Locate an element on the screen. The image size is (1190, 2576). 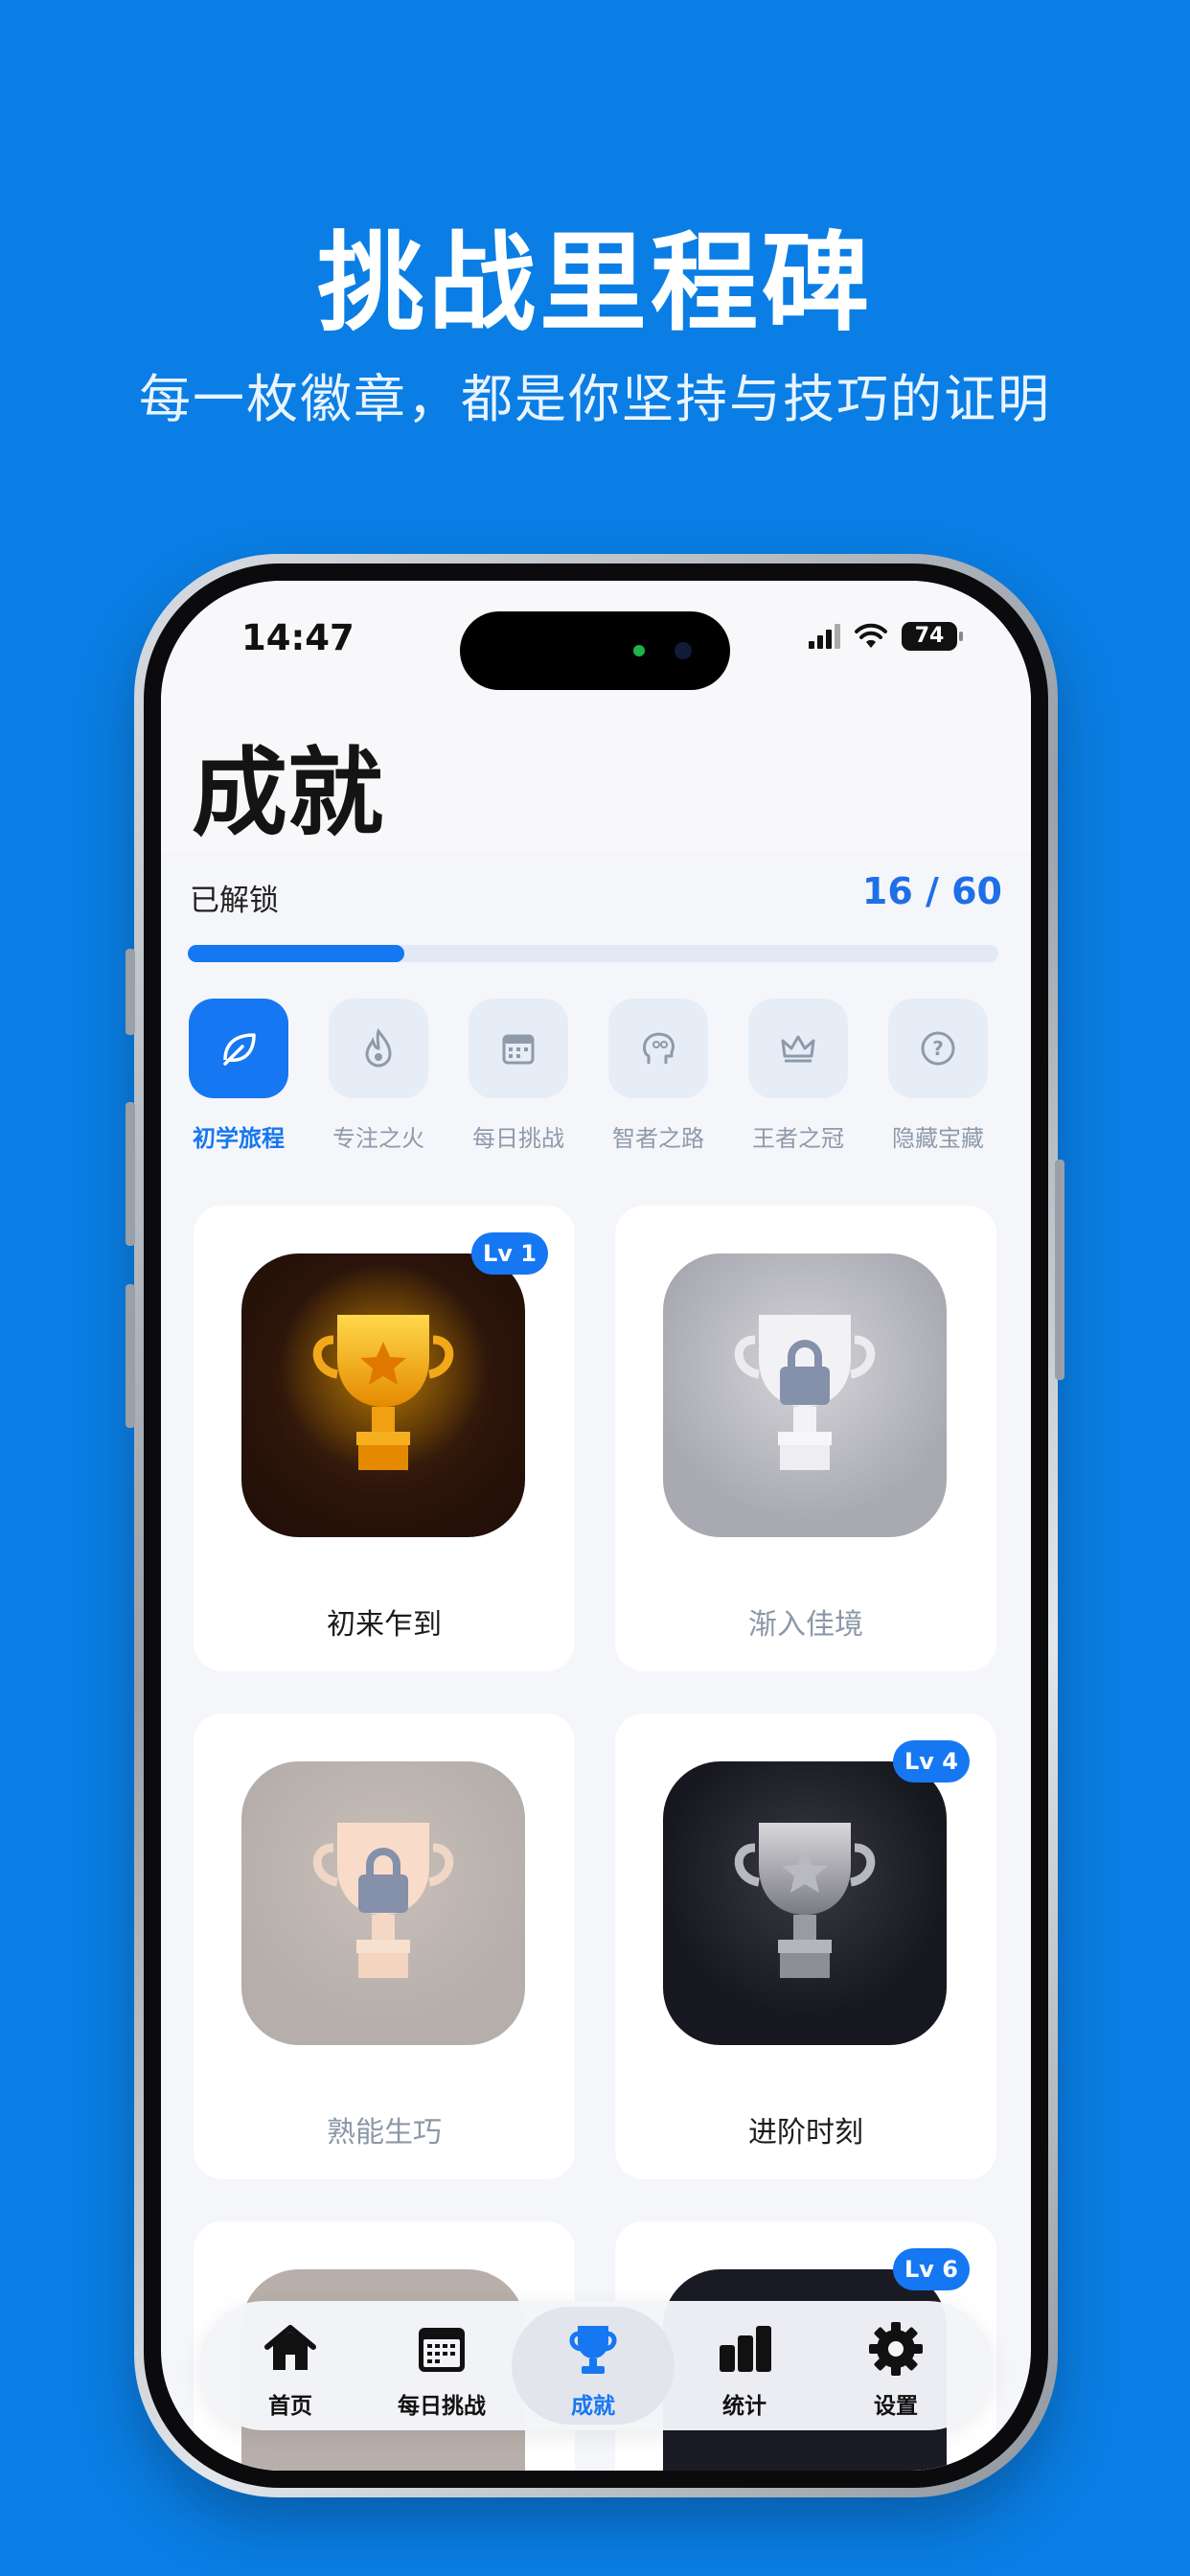
achievement-card: Lv 1 初来乍到 is located at coordinates (385, 1438).